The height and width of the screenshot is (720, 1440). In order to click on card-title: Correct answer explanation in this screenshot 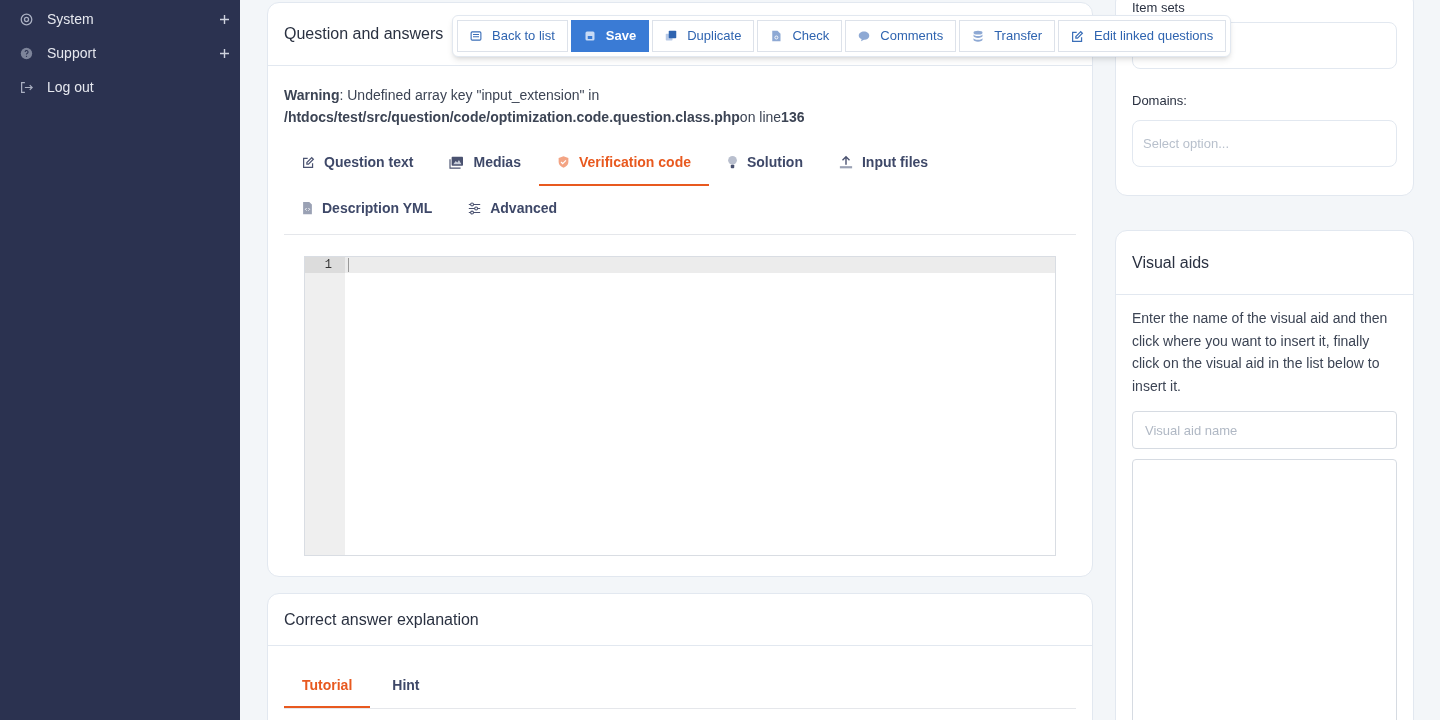, I will do `click(381, 619)`.